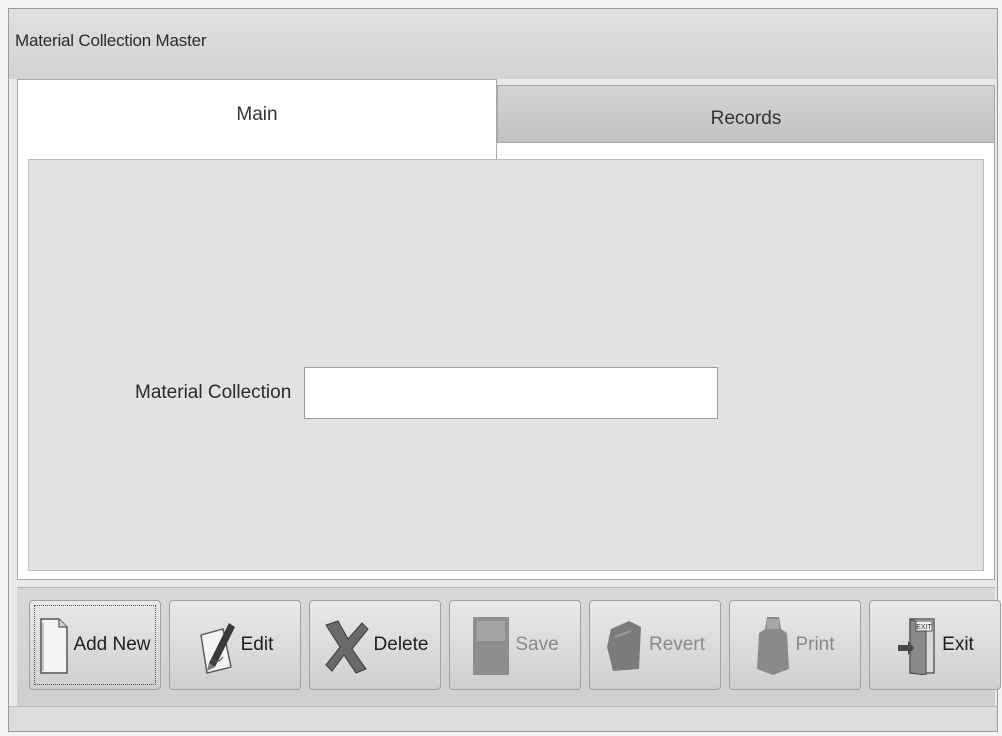 This screenshot has height=736, width=1002. I want to click on print-label: Print, so click(815, 644).